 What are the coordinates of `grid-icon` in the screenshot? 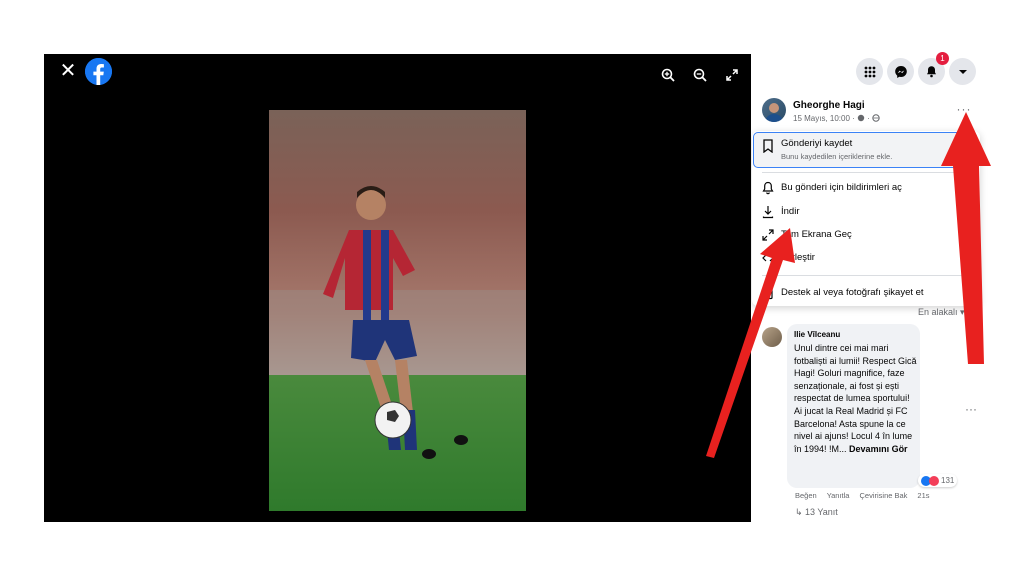 It's located at (869, 71).